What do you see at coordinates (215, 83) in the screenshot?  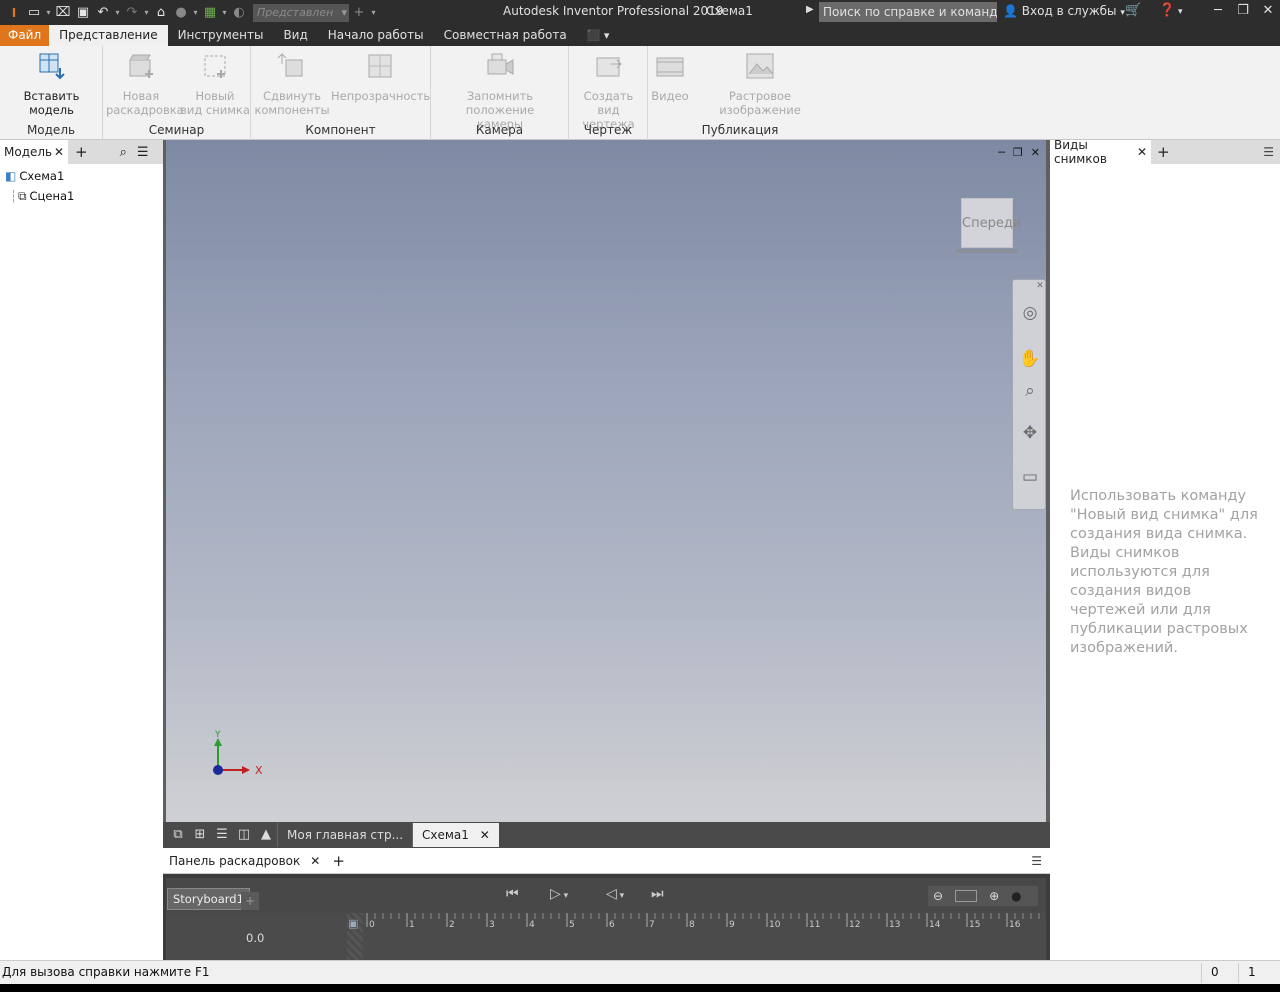 I see `new-snapshot-view-button: Новый вид снимка` at bounding box center [215, 83].